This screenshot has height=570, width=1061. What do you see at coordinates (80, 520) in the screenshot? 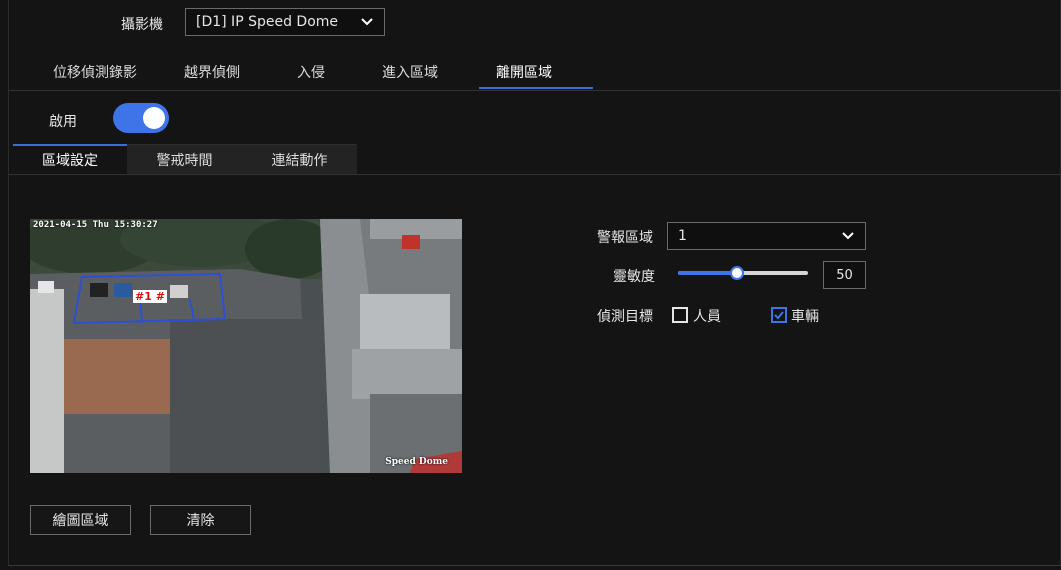
I see `draw-area-button: 繪圖區域` at bounding box center [80, 520].